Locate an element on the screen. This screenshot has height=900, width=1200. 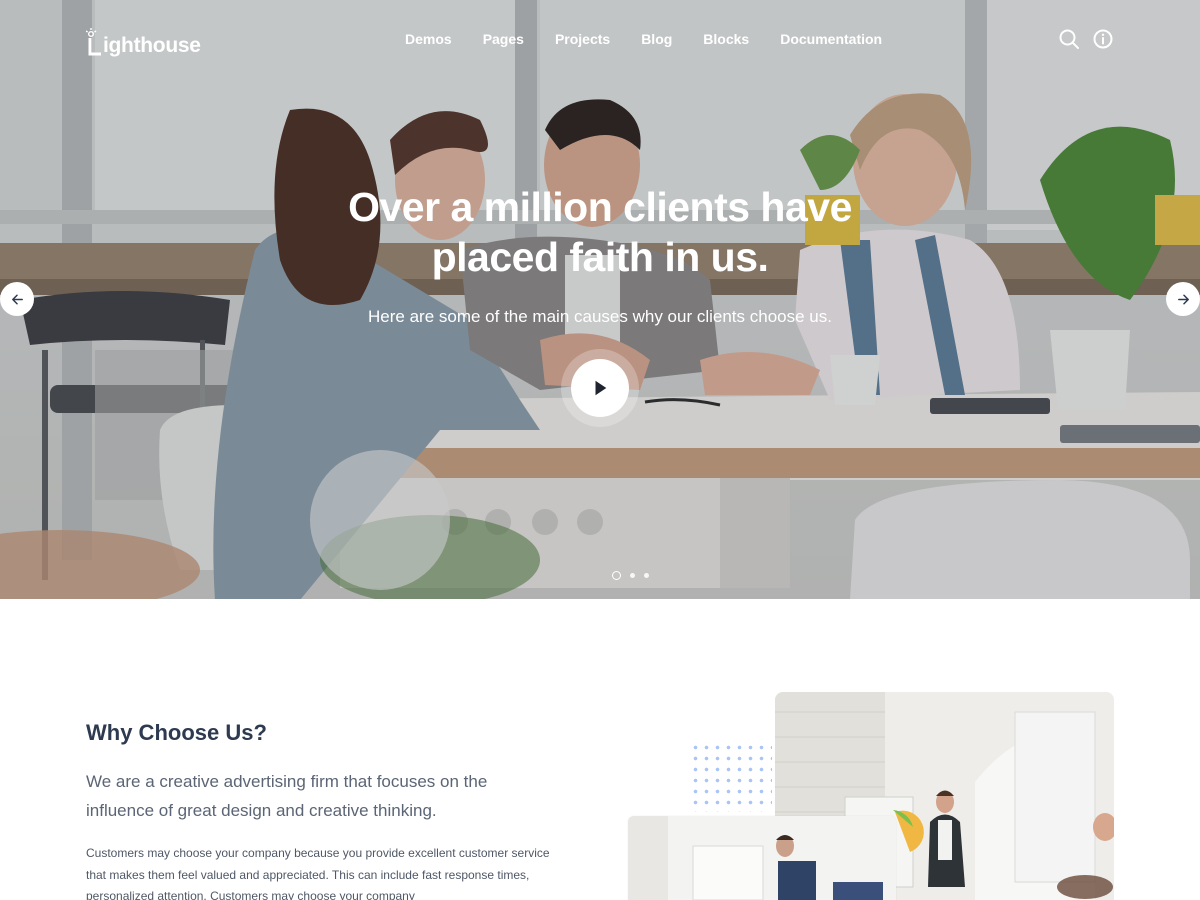
search-icon is located at coordinates (1069, 39).